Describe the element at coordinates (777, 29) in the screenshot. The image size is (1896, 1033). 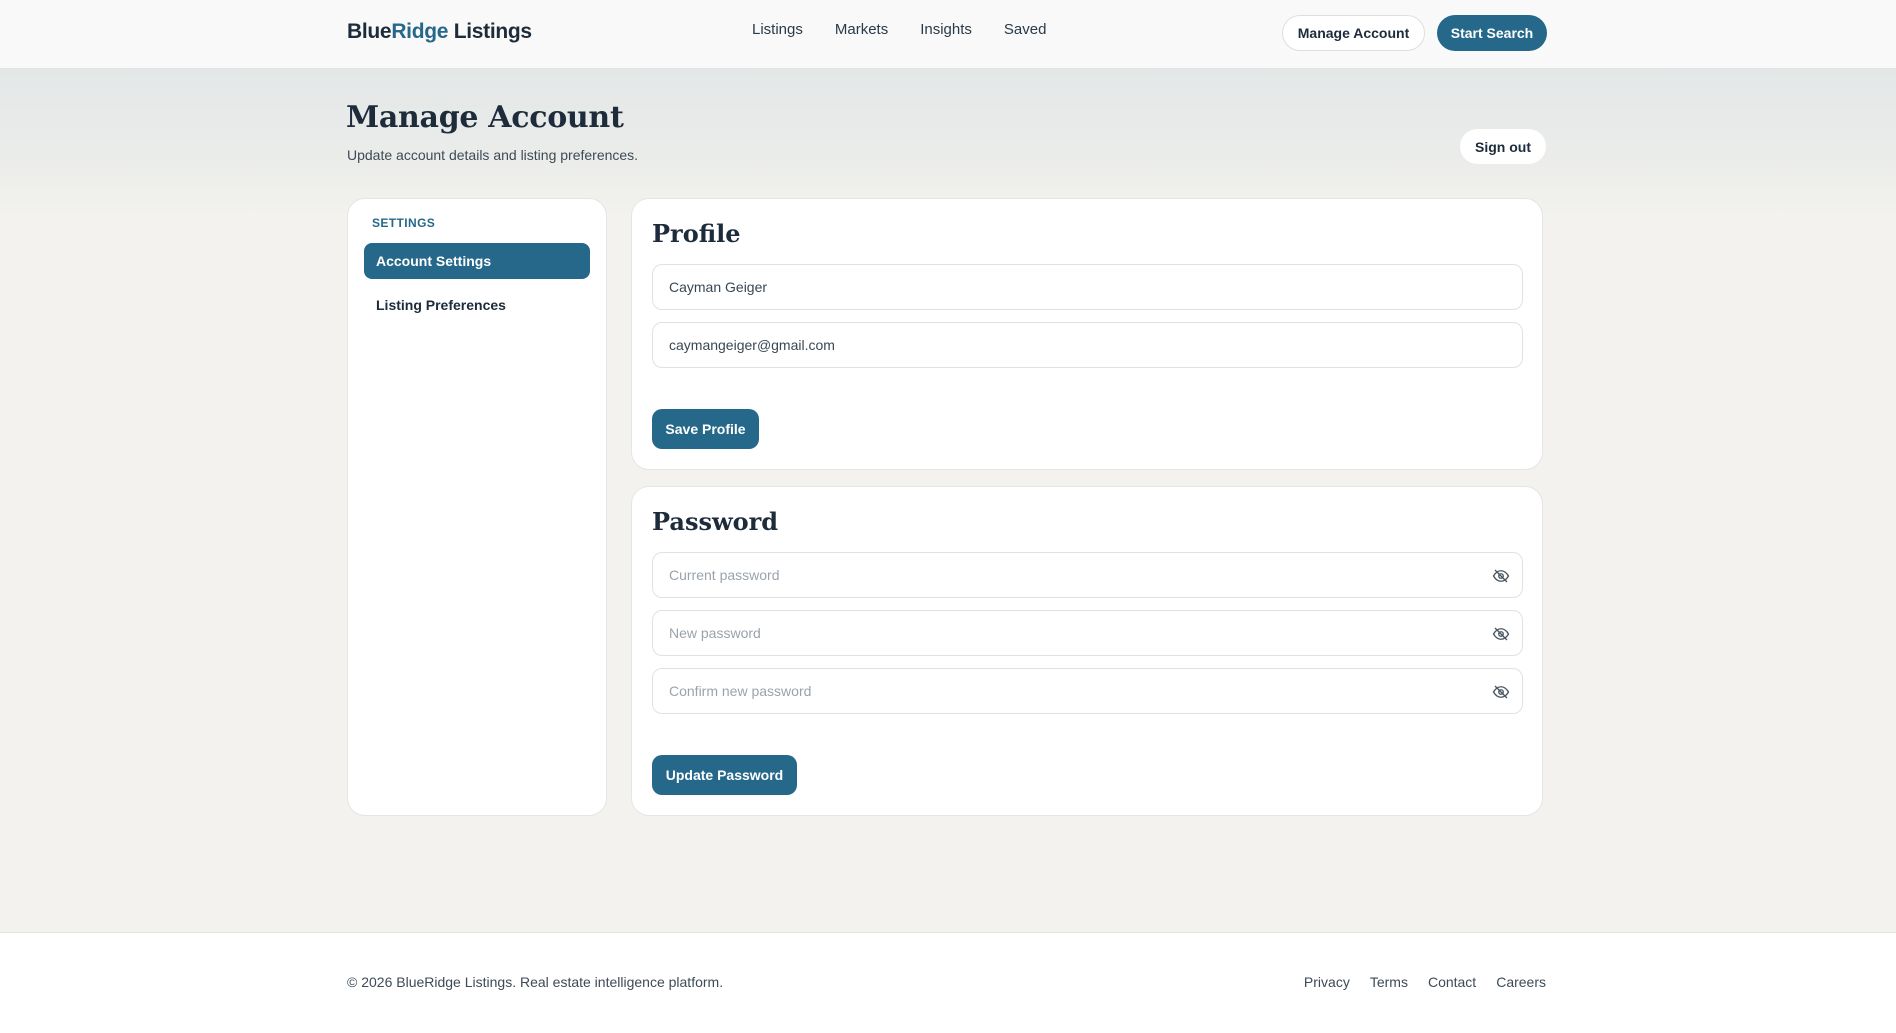
I see `nav-link-listings: Listings` at that location.